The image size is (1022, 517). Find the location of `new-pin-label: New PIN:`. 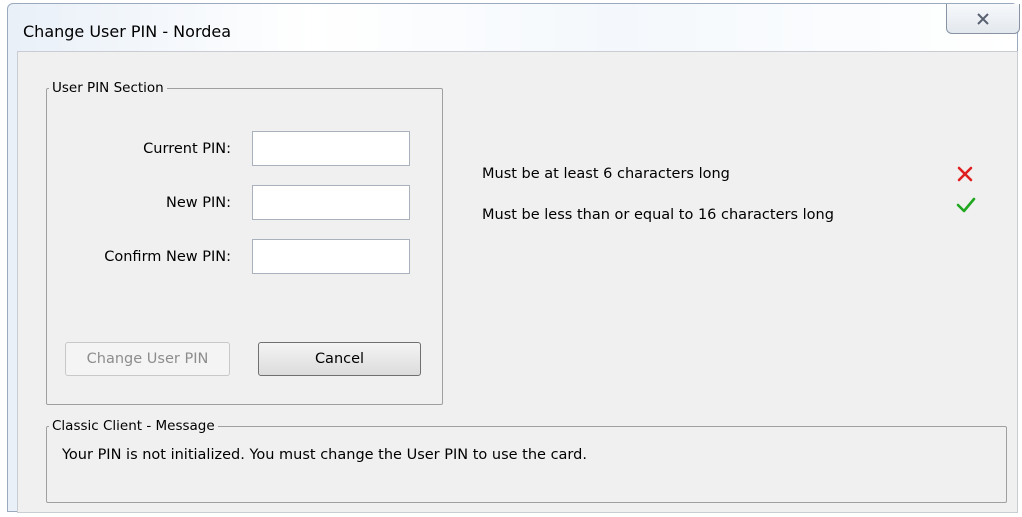

new-pin-label: New PIN: is located at coordinates (198, 203).